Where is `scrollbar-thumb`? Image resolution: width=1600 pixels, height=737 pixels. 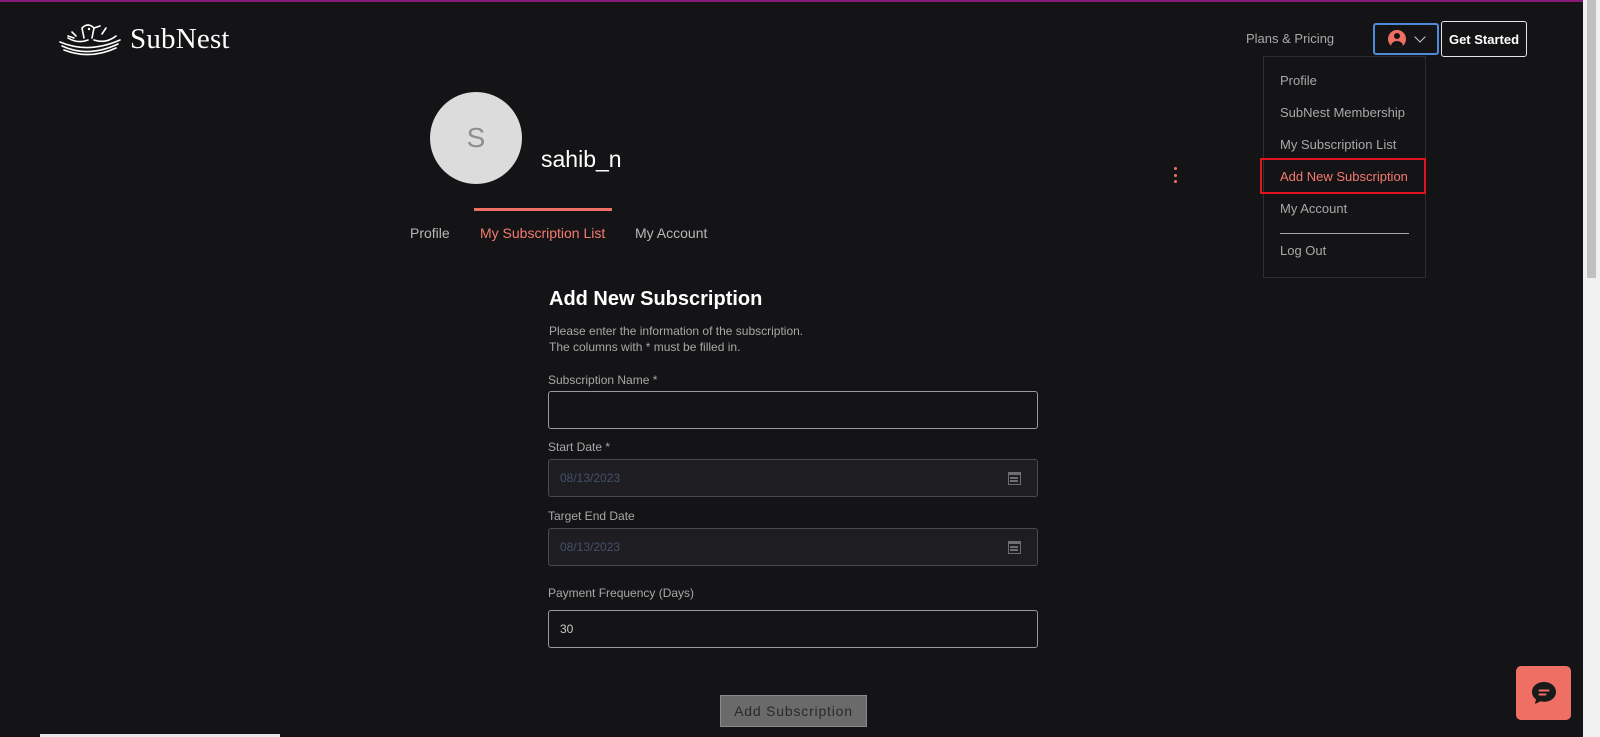
scrollbar-thumb is located at coordinates (1591, 139).